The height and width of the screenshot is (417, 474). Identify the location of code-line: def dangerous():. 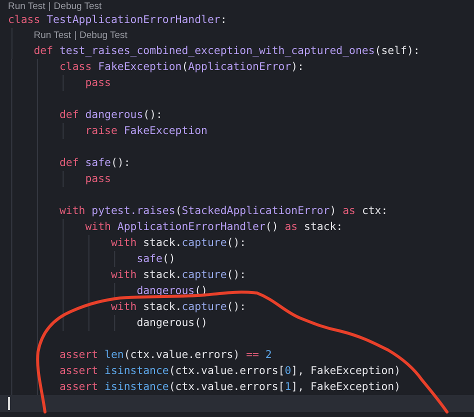
(110, 115).